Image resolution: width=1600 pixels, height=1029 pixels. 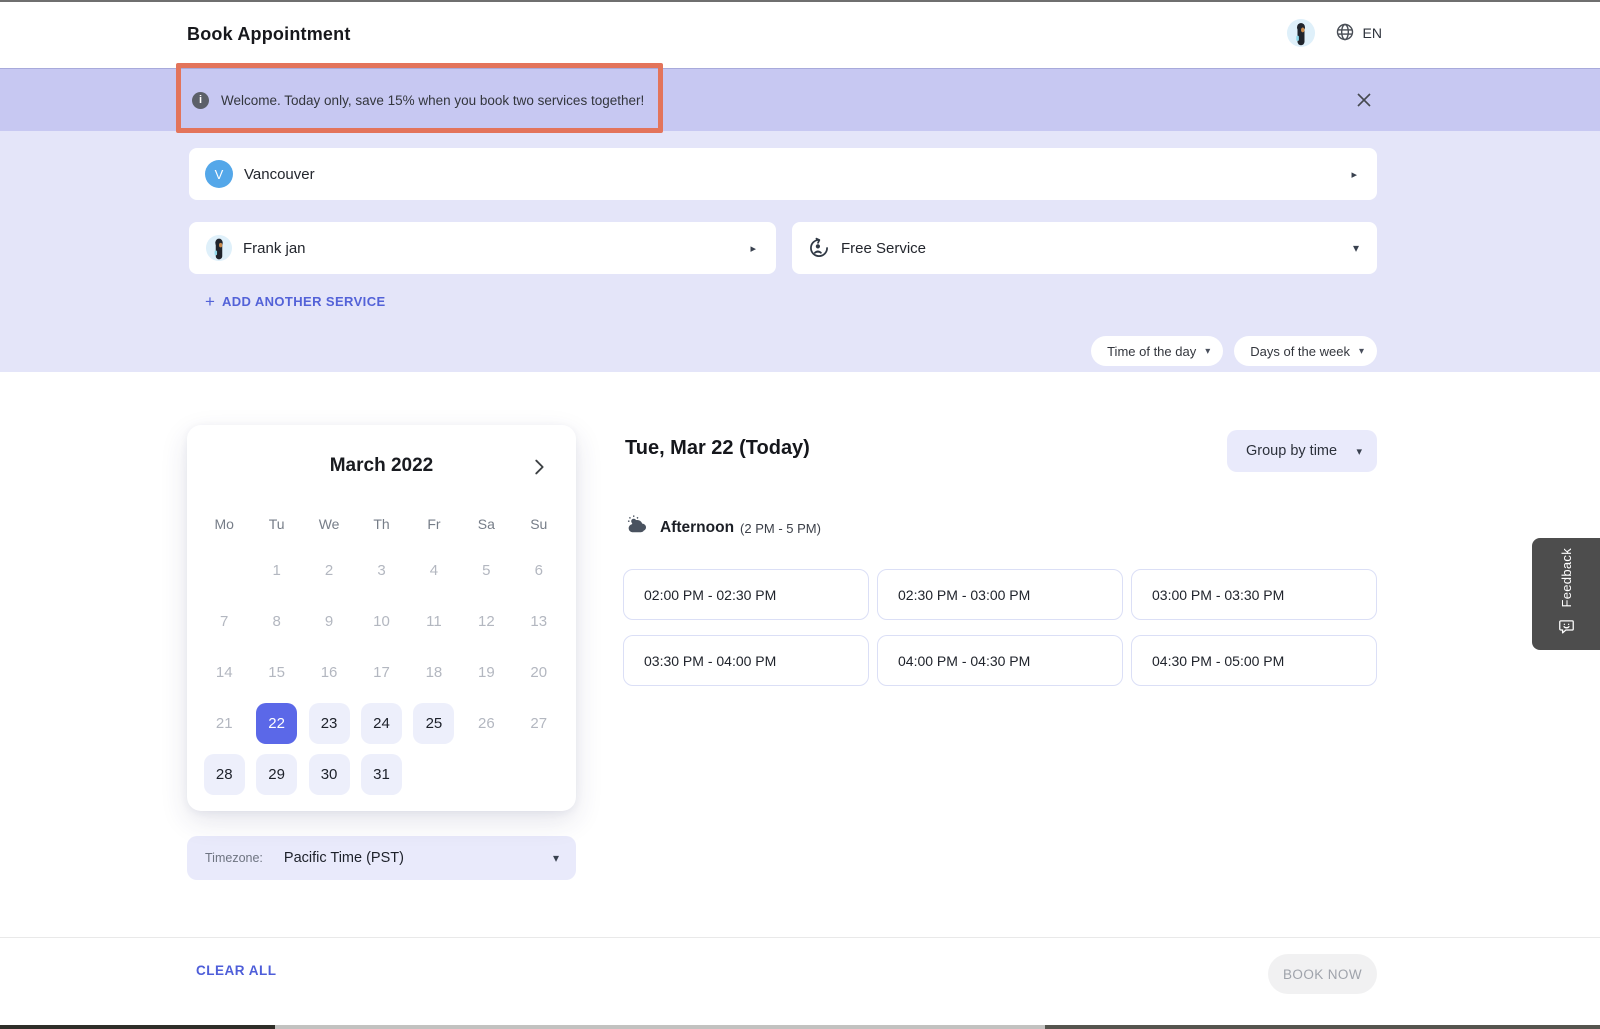 What do you see at coordinates (486, 672) in the screenshot?
I see `calendar-cell: 19` at bounding box center [486, 672].